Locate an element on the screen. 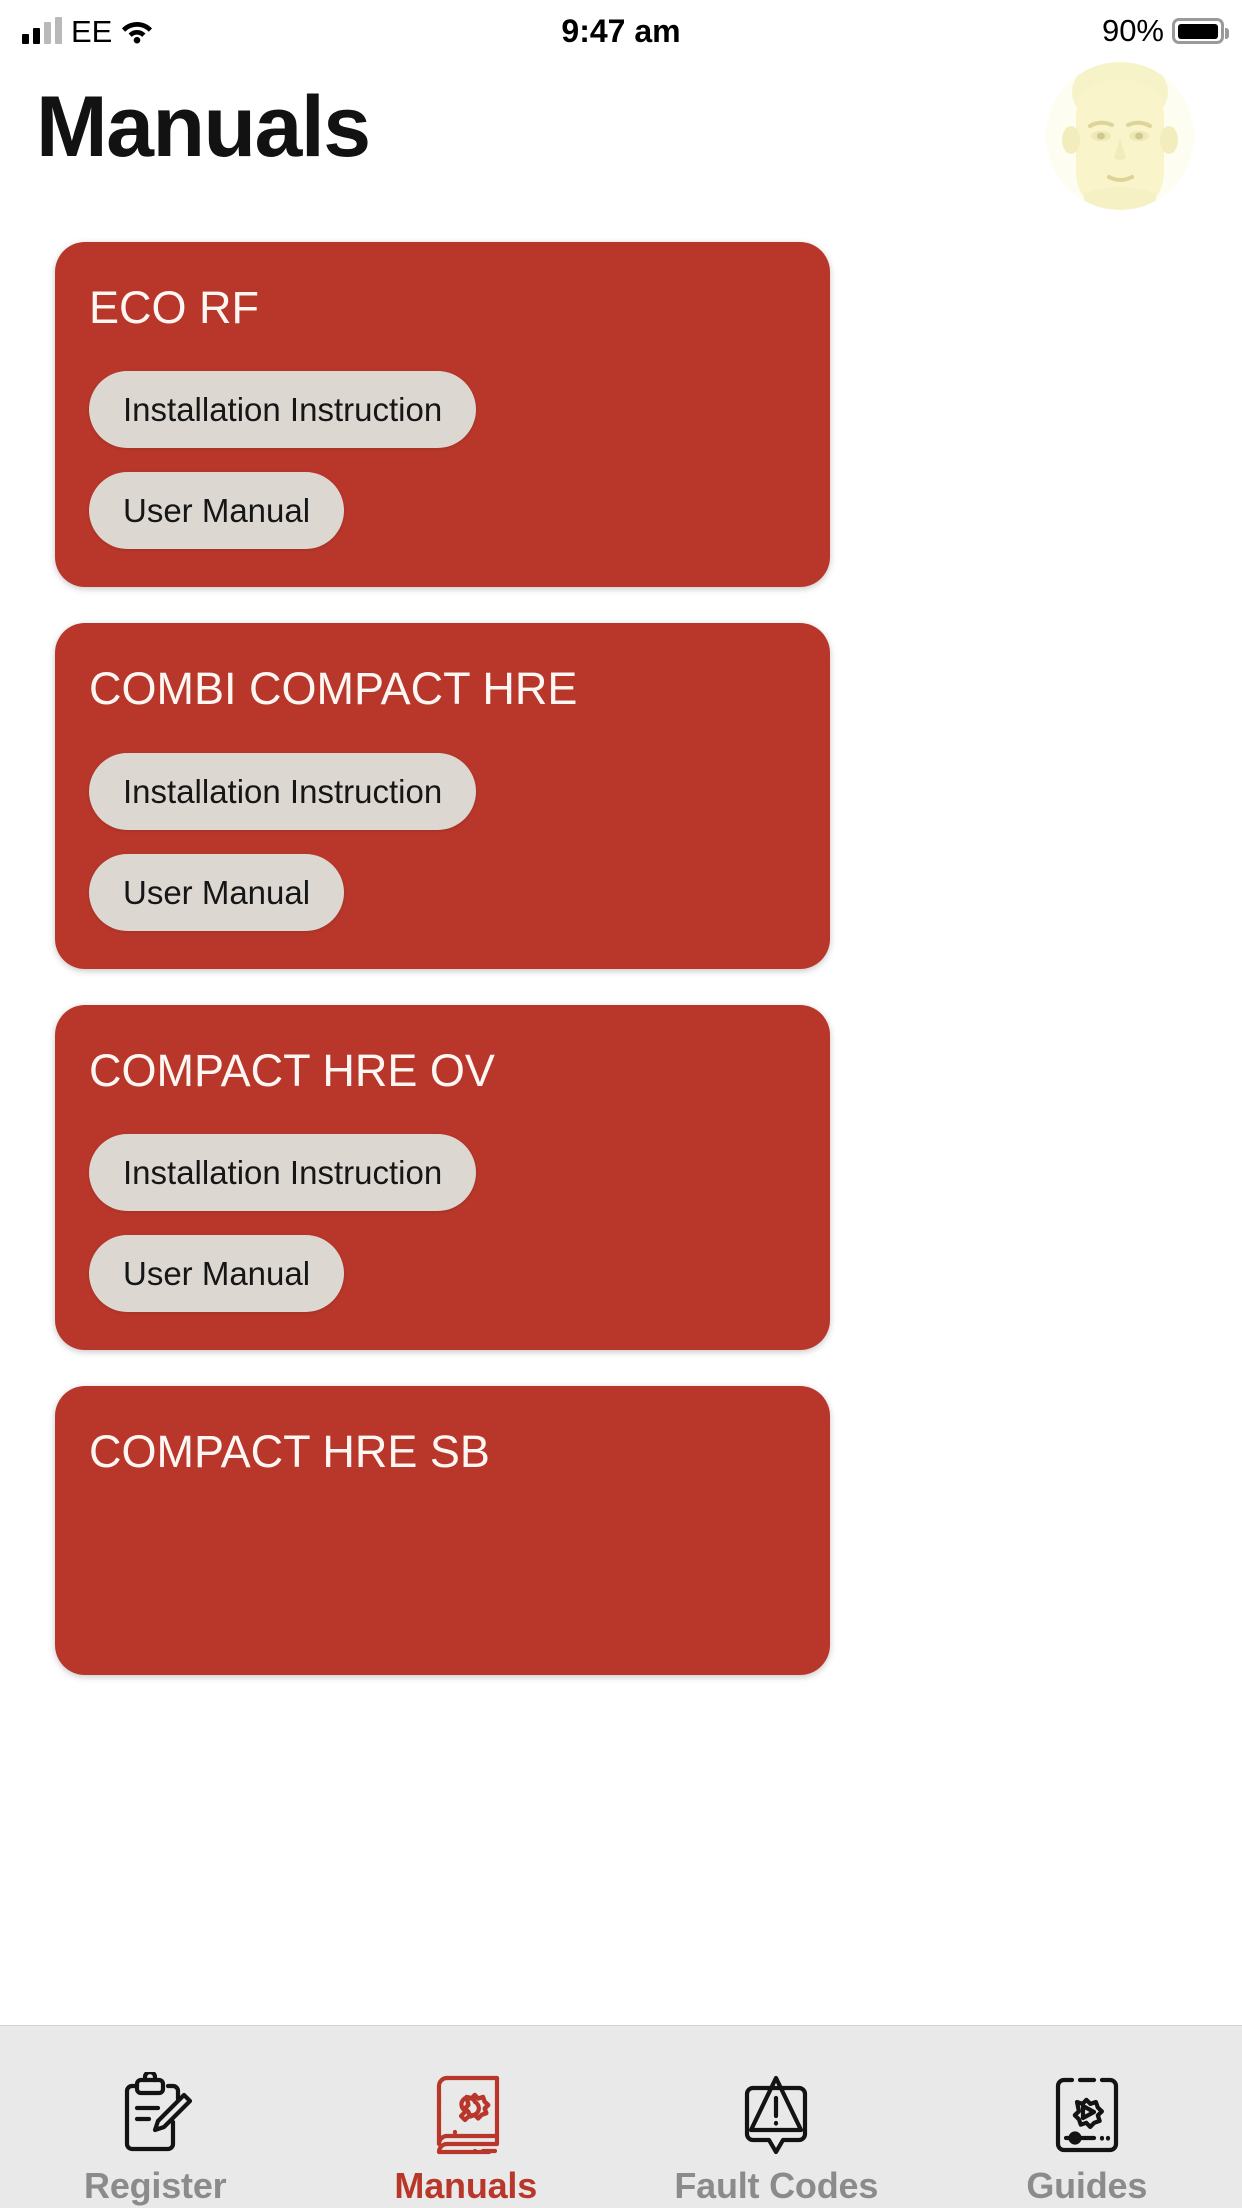  clipboard-pencil-icon is located at coordinates (155, 2113).